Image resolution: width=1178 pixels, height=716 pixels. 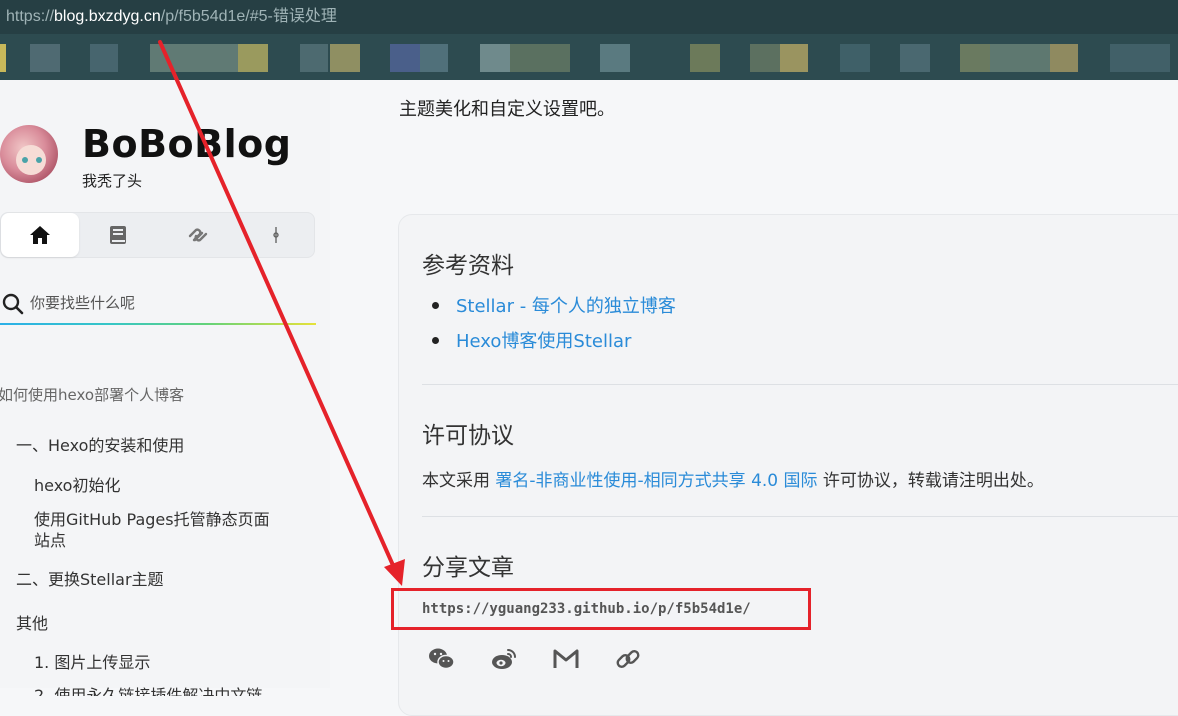 I want to click on url-path: /p/f5b54d1e/#5-错误处理, so click(x=248, y=16).